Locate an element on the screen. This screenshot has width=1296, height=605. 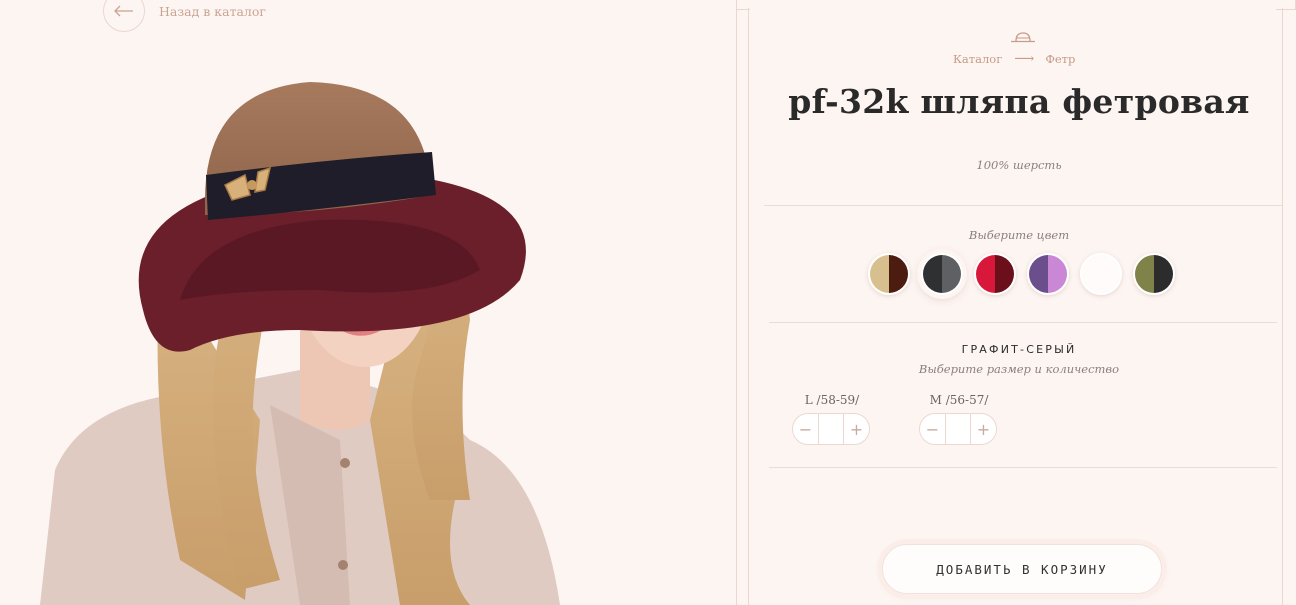
color-swatch-list is located at coordinates (1021, 274).